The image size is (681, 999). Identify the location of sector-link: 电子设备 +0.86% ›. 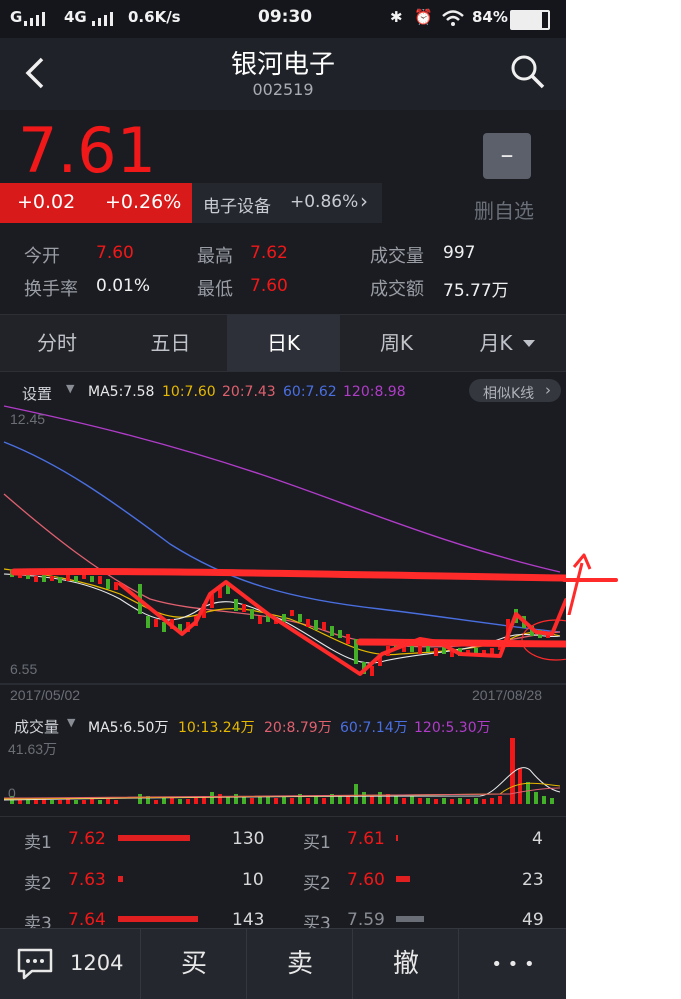
(287, 203).